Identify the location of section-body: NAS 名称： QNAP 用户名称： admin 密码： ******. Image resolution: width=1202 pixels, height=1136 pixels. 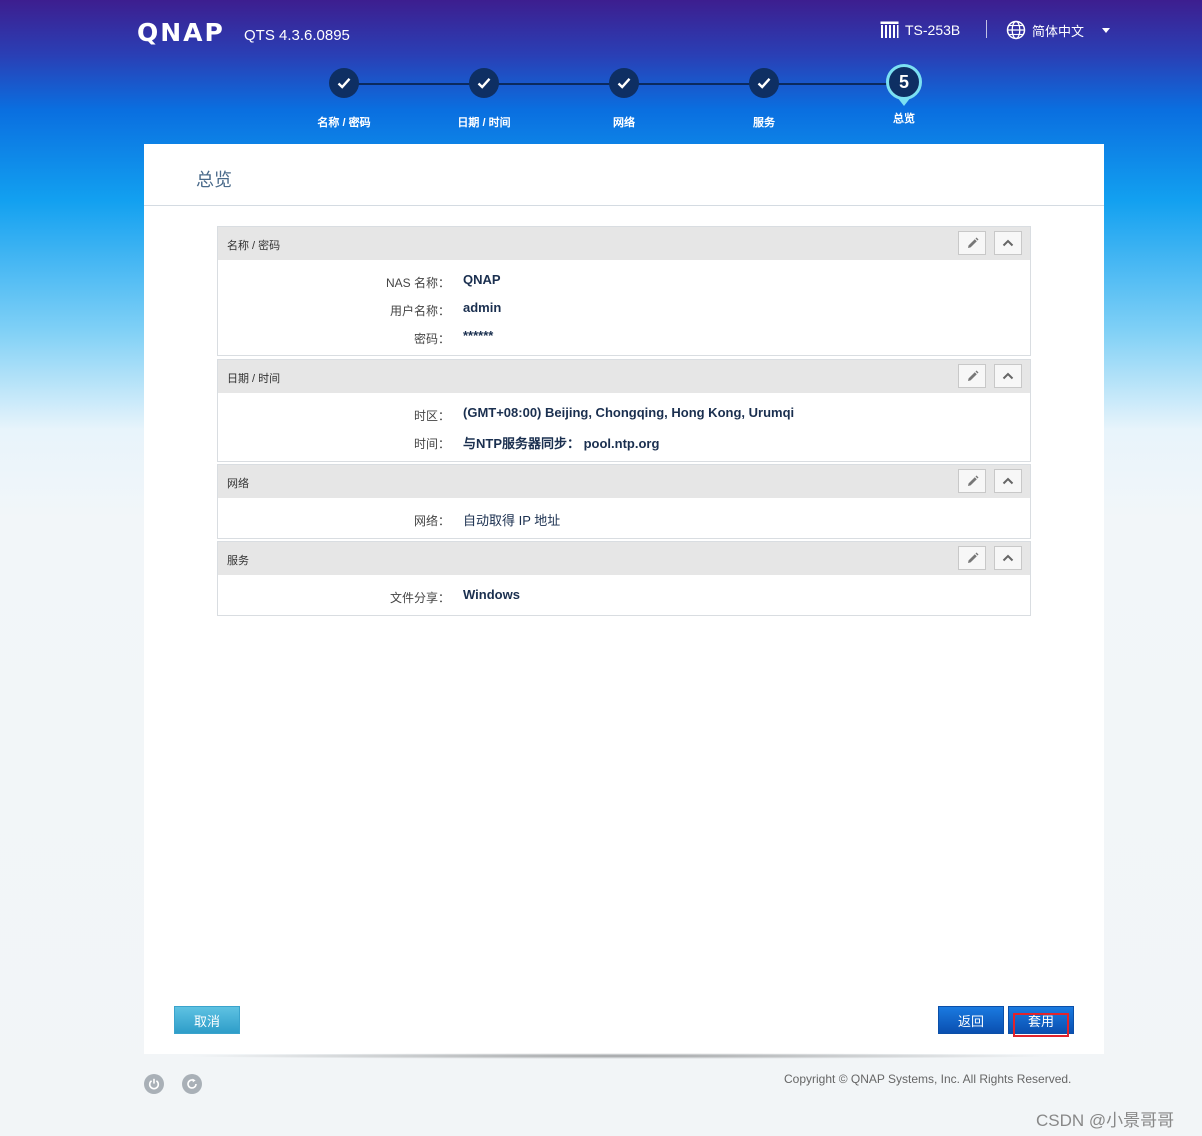
(624, 305).